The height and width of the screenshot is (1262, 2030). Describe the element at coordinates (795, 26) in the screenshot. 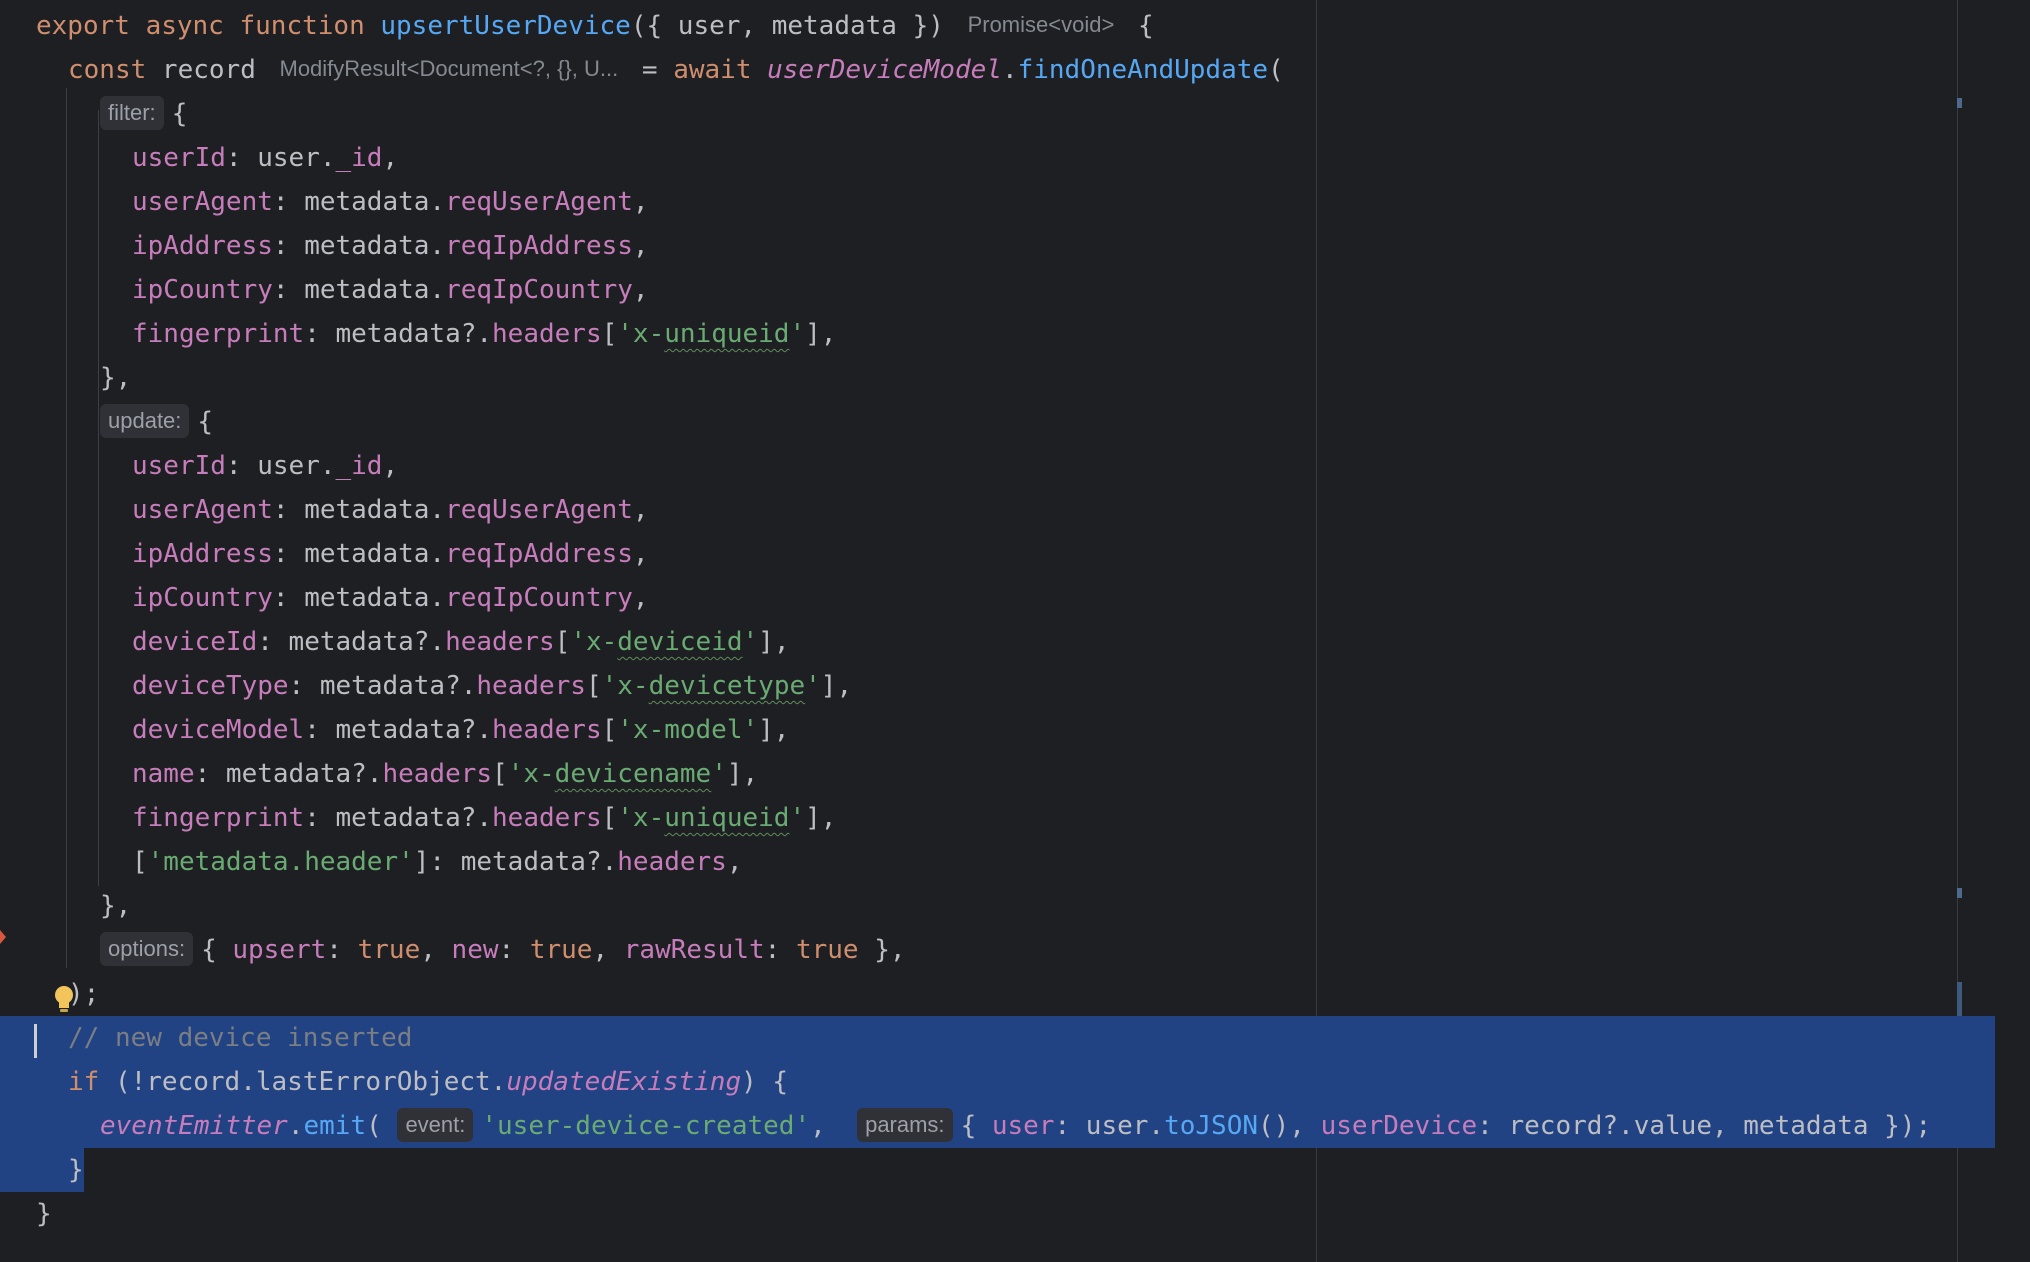

I see `code-token: ({ user, metadata })` at that location.